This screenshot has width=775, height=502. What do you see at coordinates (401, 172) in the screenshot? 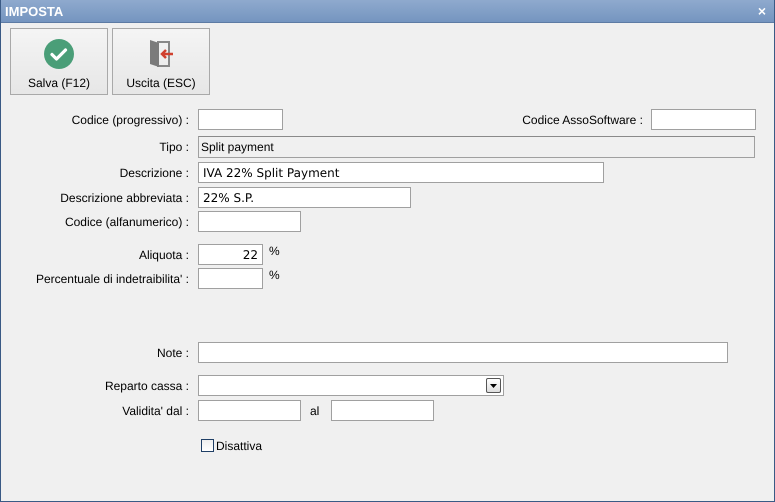
I see `input-field: IVA 22% Split Payment` at bounding box center [401, 172].